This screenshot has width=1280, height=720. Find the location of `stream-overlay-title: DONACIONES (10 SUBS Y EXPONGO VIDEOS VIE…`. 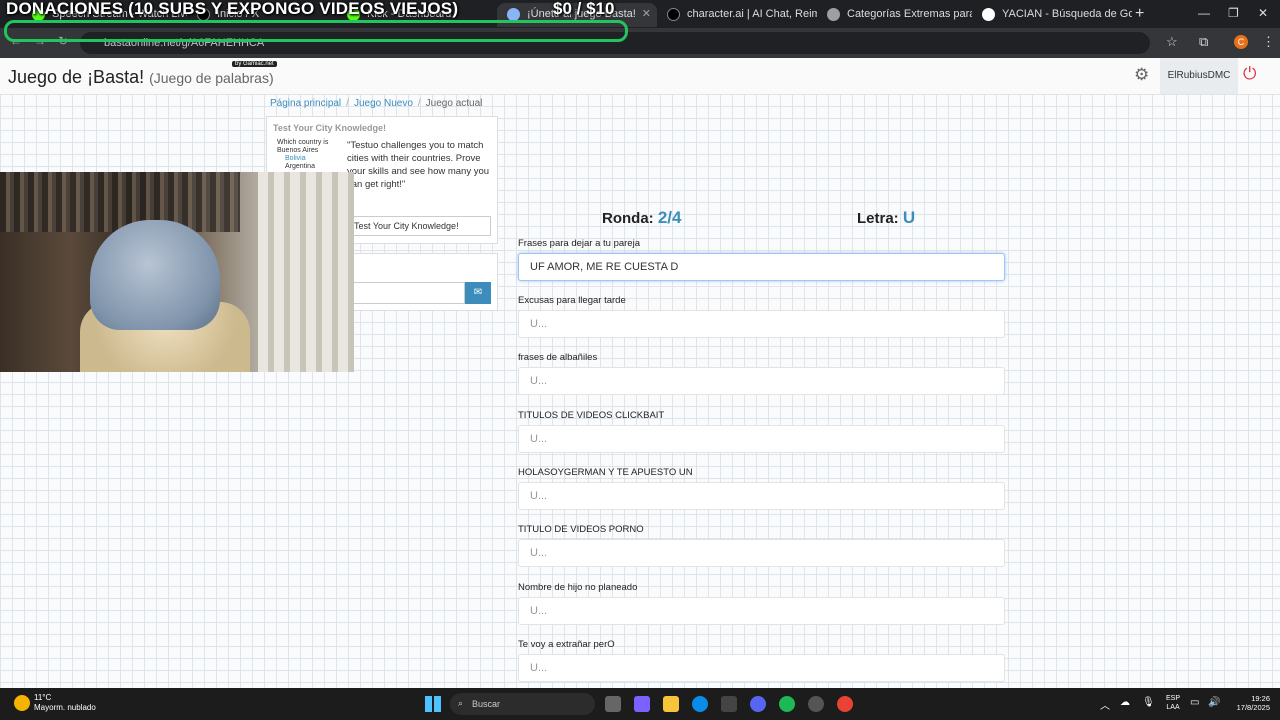

stream-overlay-title: DONACIONES (10 SUBS Y EXPONGO VIDEOS VIE… is located at coordinates (232, 9).